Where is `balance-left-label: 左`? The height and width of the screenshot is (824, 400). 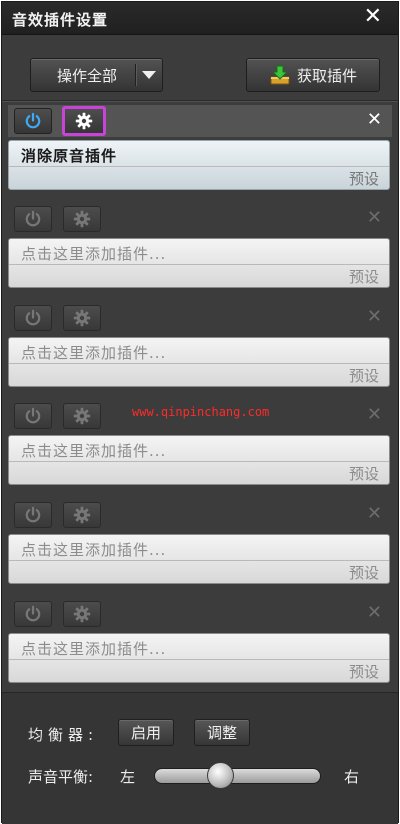 balance-left-label: 左 is located at coordinates (128, 777).